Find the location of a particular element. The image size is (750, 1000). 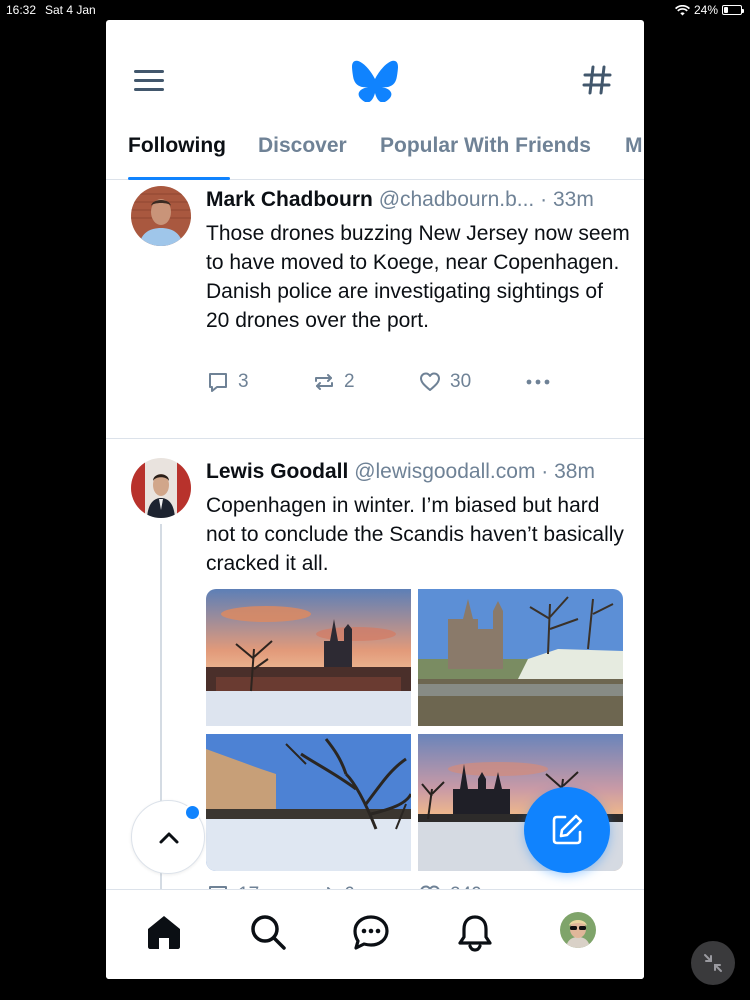

bottom-nav is located at coordinates (375, 934).